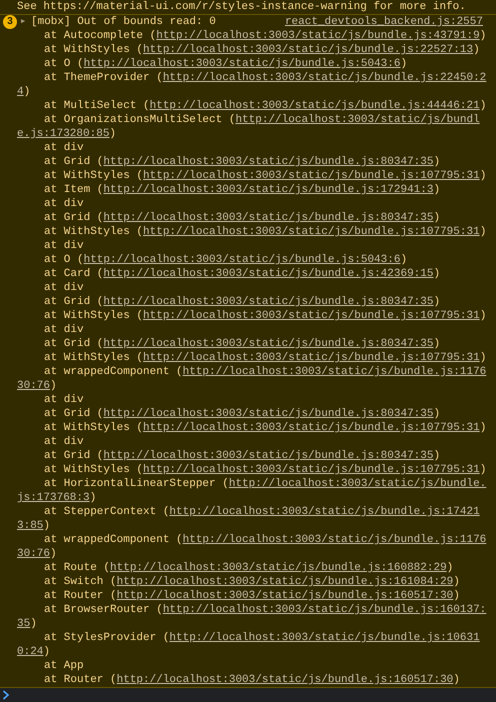  What do you see at coordinates (74, 190) in the screenshot?
I see `stack-frame-text: at Item (` at bounding box center [74, 190].